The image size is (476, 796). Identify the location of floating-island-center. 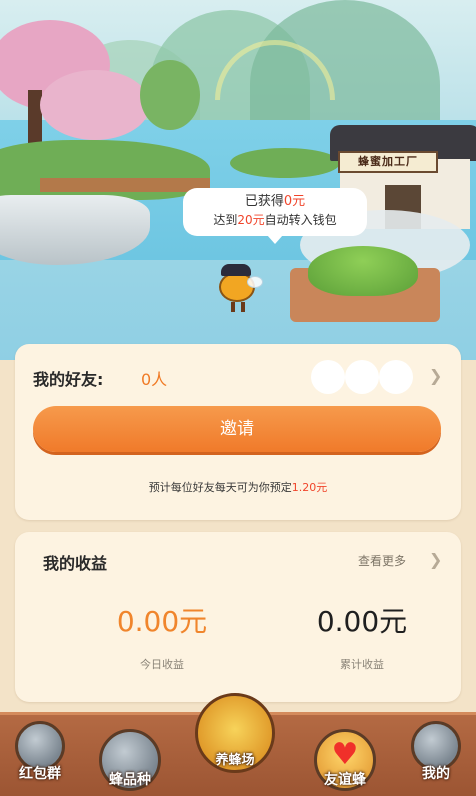
(285, 163).